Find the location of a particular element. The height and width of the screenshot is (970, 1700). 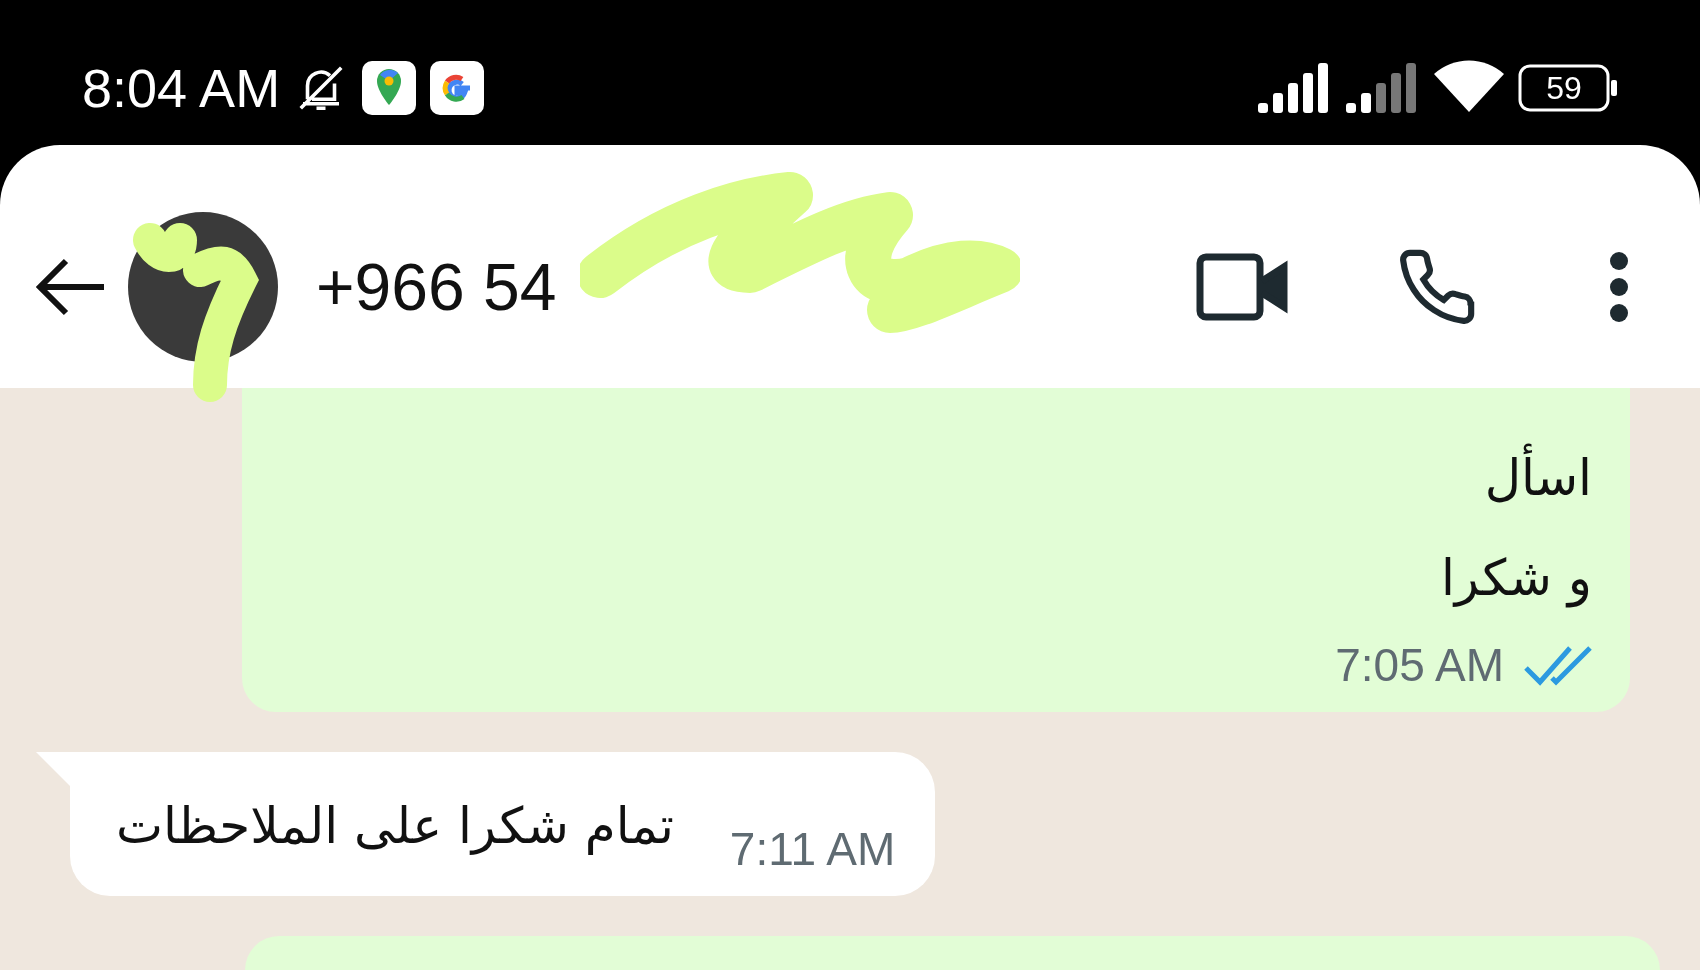

message-text: و شكرا is located at coordinates (1516, 579).